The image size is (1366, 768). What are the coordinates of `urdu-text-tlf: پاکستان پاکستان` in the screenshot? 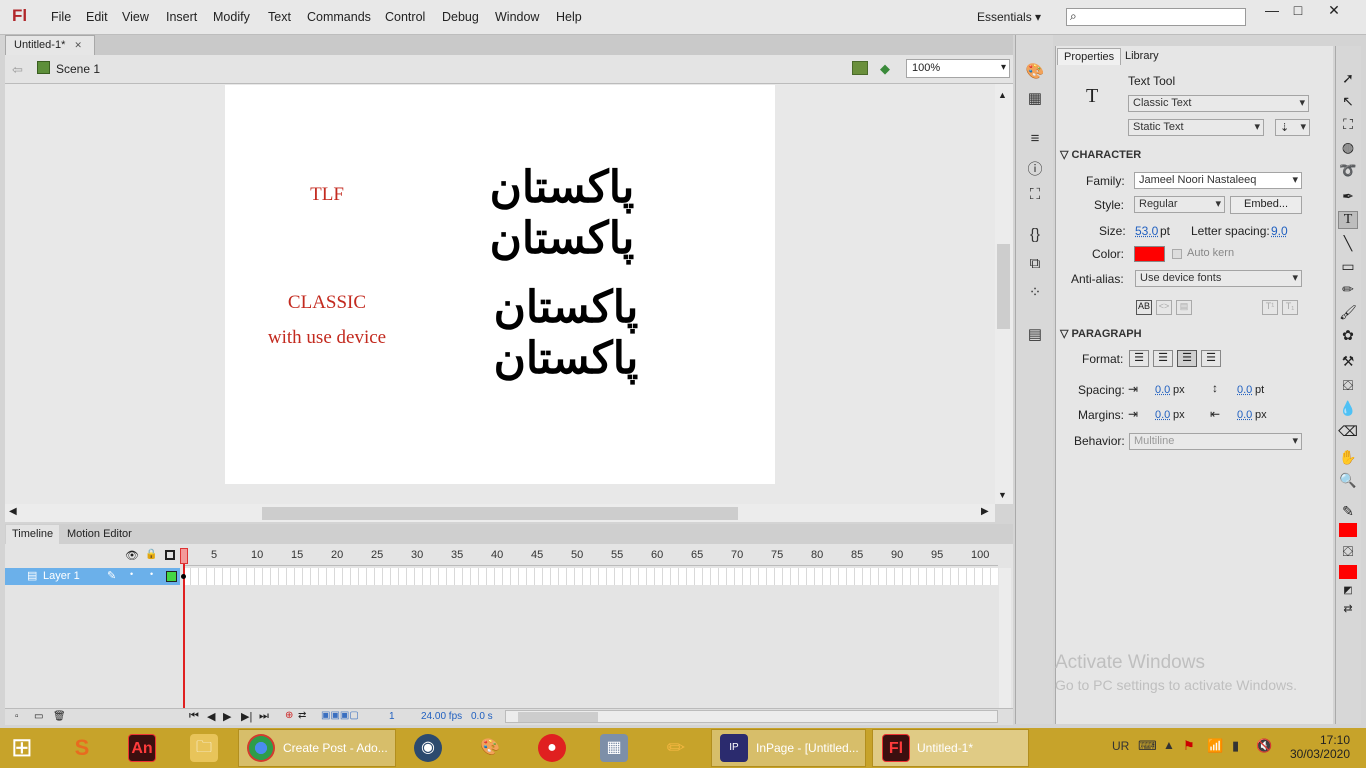 It's located at (562, 213).